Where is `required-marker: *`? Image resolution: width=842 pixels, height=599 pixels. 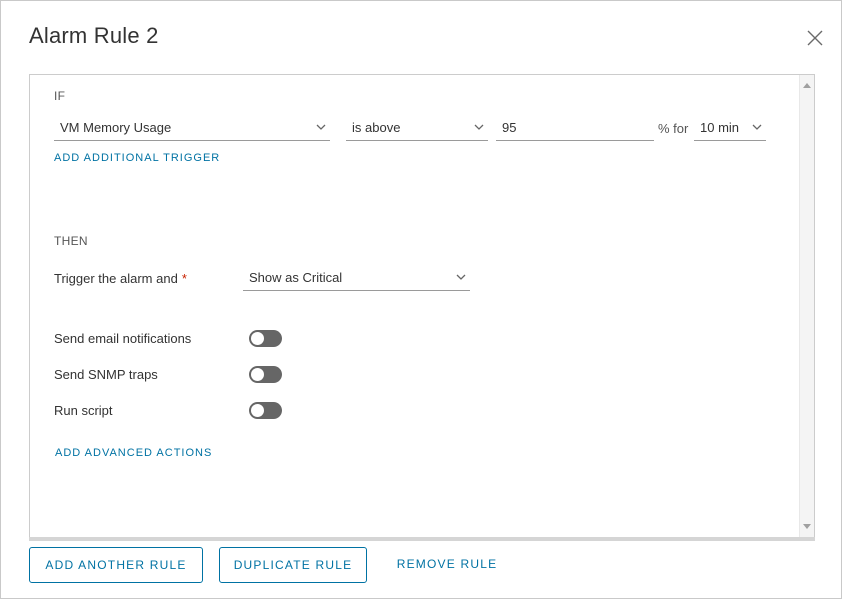 required-marker: * is located at coordinates (184, 278).